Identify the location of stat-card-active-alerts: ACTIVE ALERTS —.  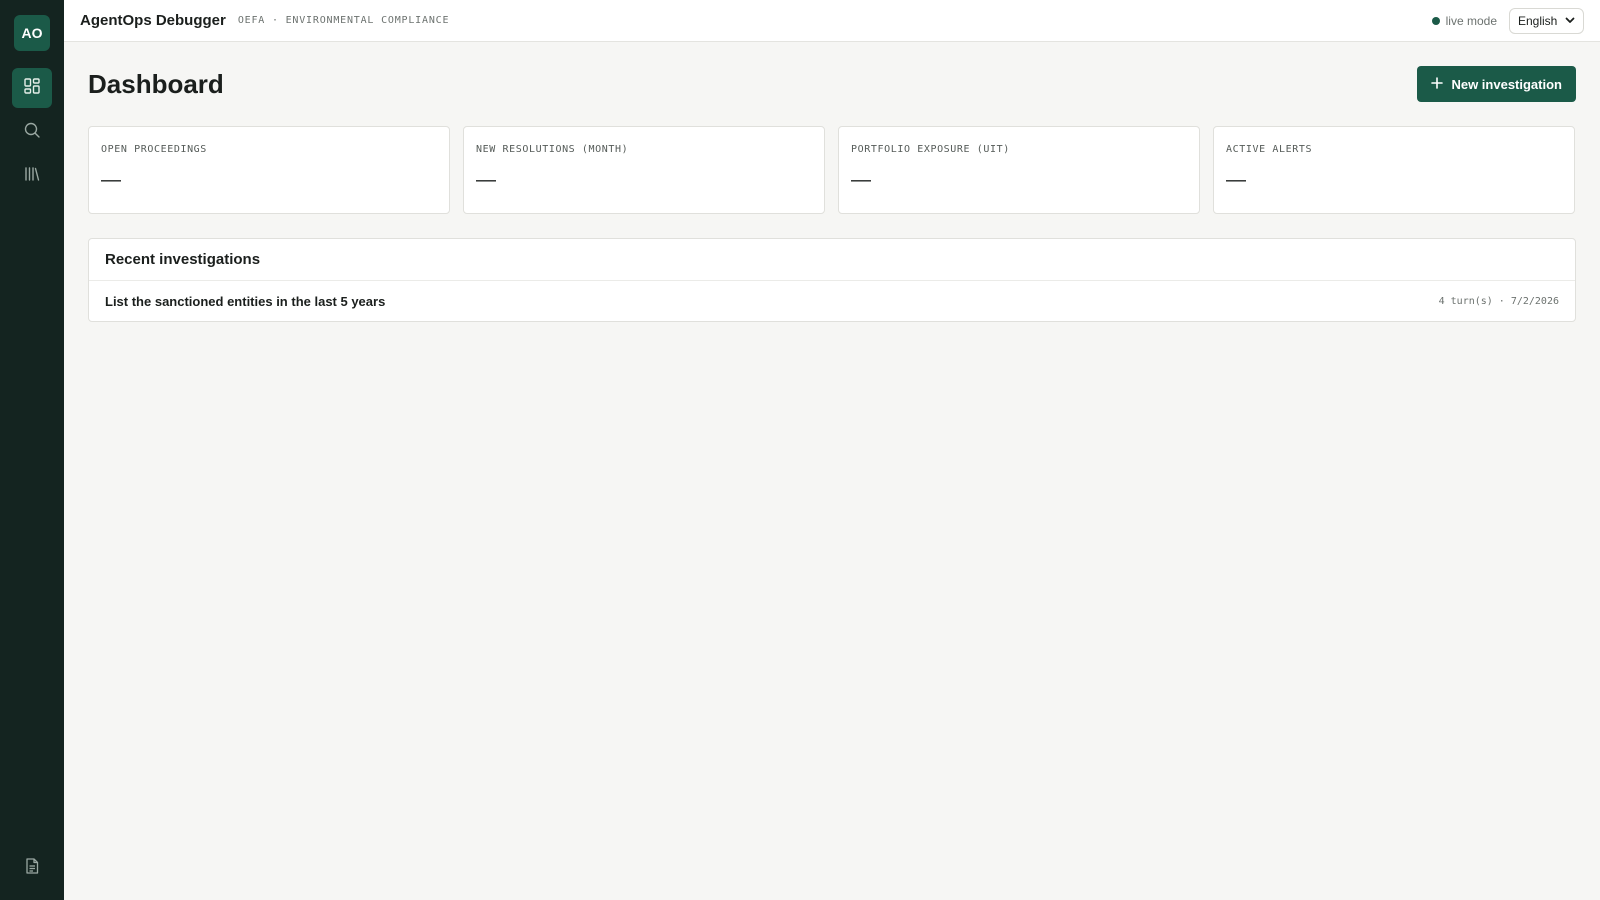
(1394, 170).